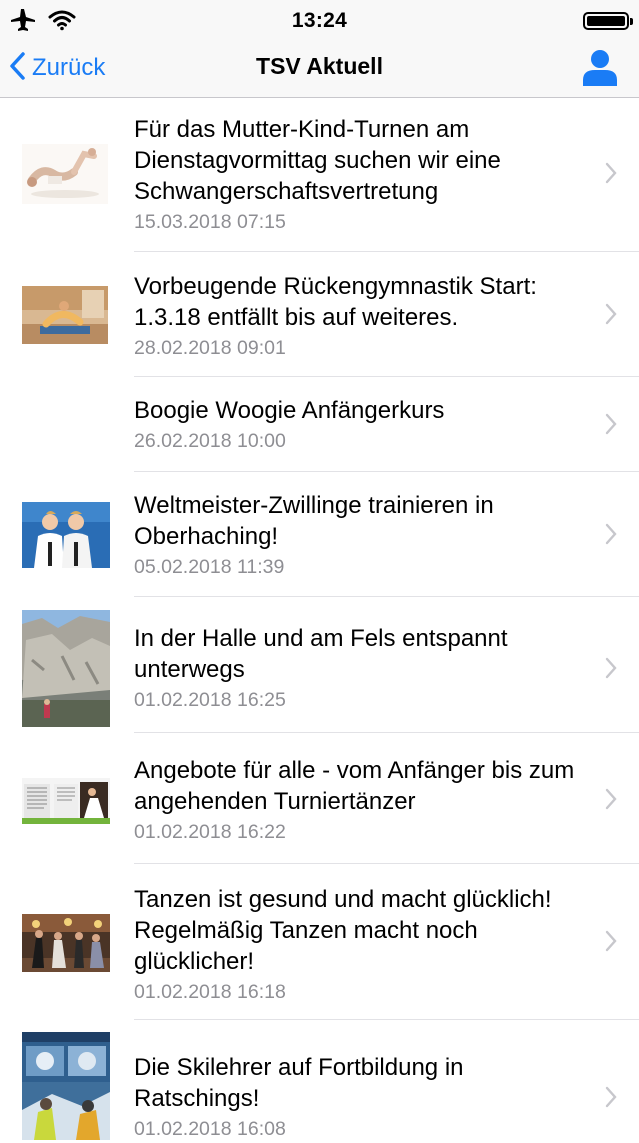 The height and width of the screenshot is (1143, 639). Describe the element at coordinates (608, 21) in the screenshot. I see `battery-icon` at that location.